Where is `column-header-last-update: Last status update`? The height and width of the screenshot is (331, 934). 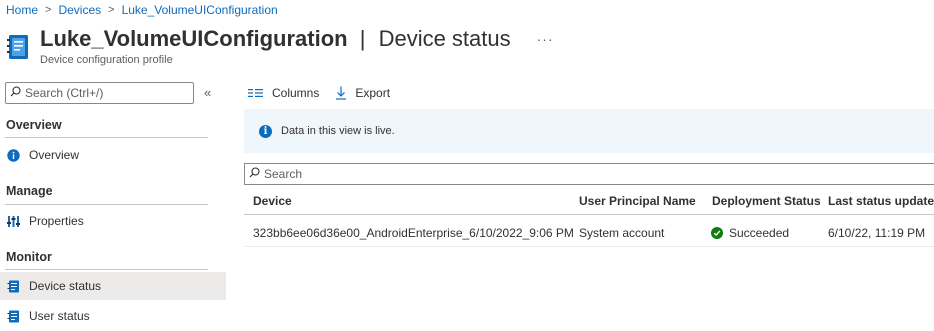 column-header-last-update: Last status update is located at coordinates (881, 201).